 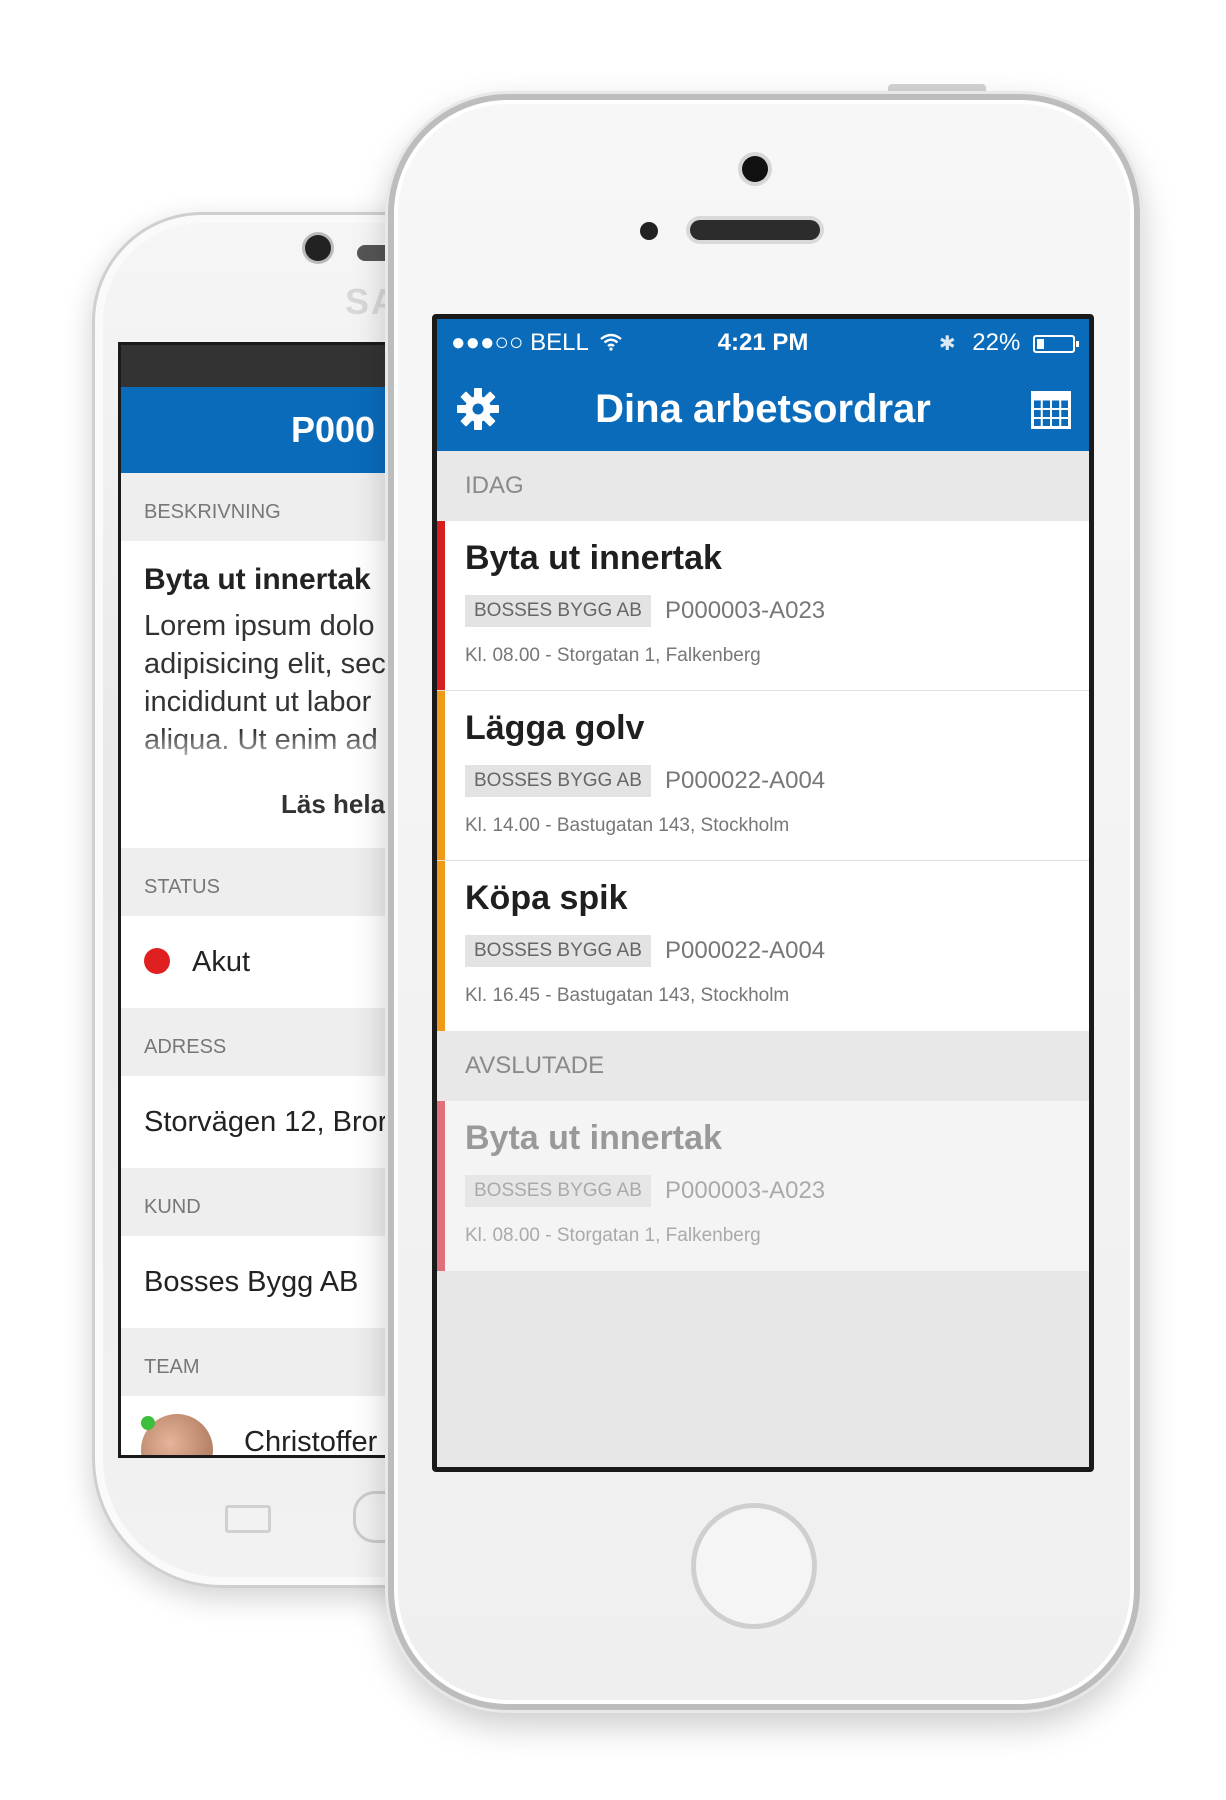 I want to click on online-indicator-icon, so click(x=148, y=1423).